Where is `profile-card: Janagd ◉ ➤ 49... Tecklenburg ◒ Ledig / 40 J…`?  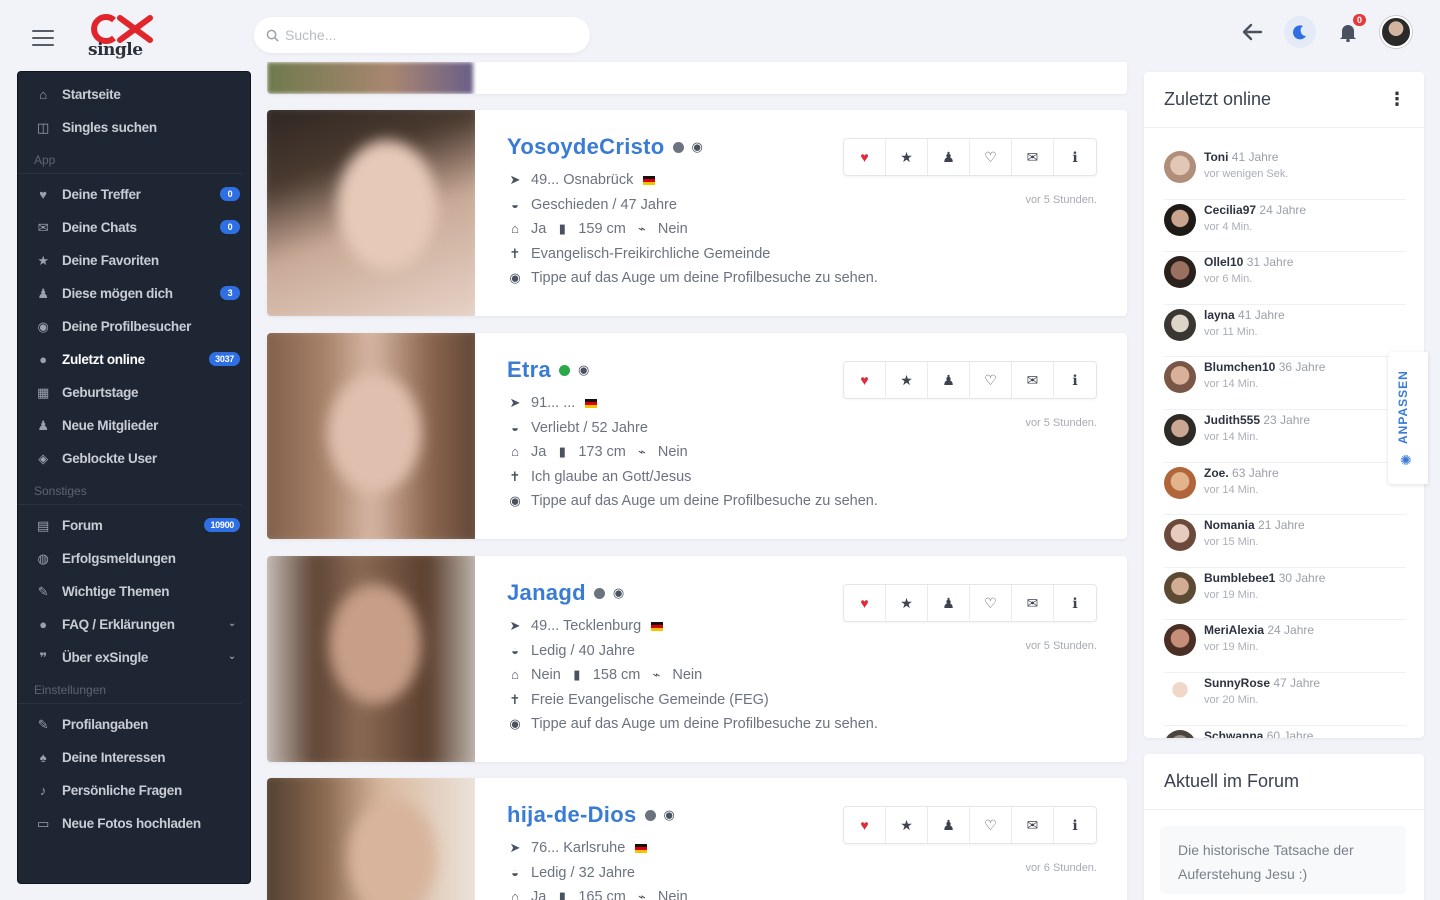
profile-card: Janagd ◉ ➤ 49... Tecklenburg ◒ Ledig / 40 J… is located at coordinates (697, 659).